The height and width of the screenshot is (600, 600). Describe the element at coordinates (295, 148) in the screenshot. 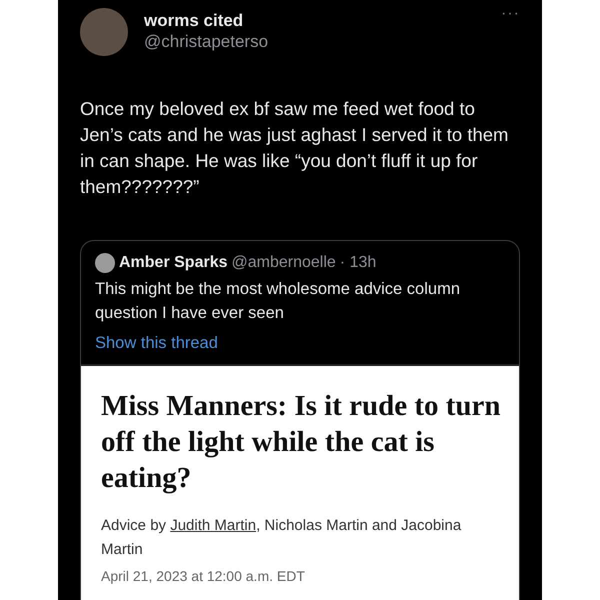

I see `tweet-text: Once my beloved ex bf saw me feed wet food to Jen’s cats and he was just aghast I served it to them in can shape. He was like “you don’t fluff it up for them???????”` at that location.